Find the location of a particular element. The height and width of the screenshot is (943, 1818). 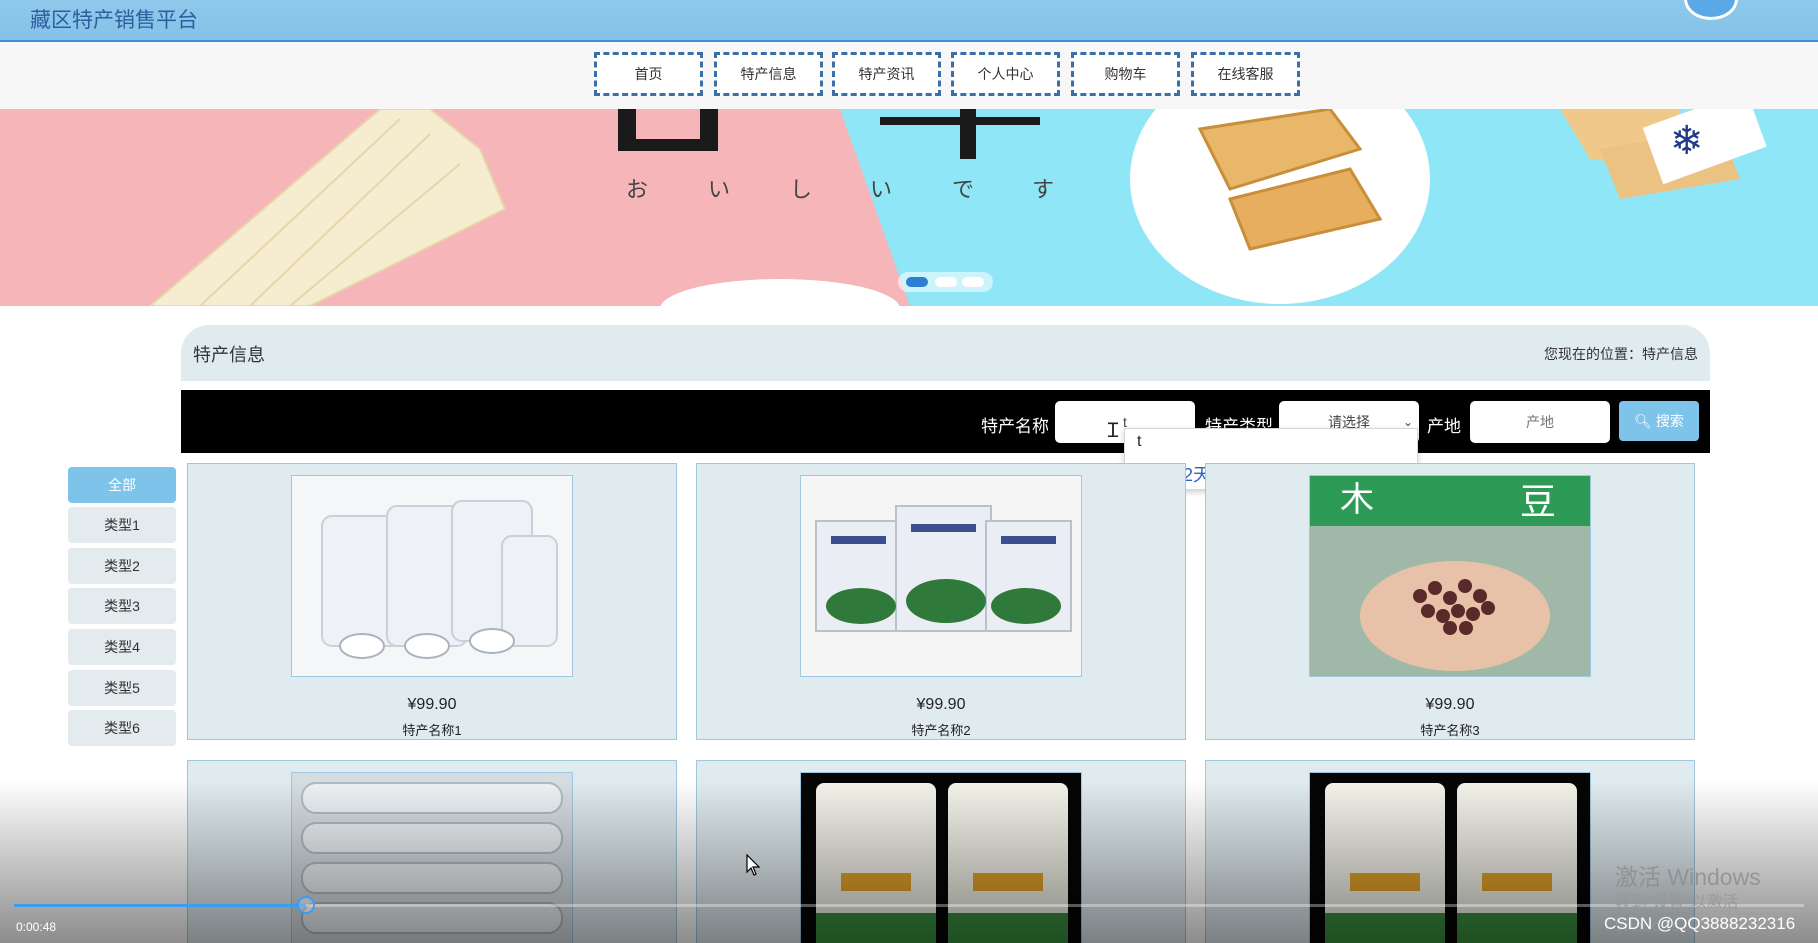

video-time: 0:00:48 is located at coordinates (36, 927).